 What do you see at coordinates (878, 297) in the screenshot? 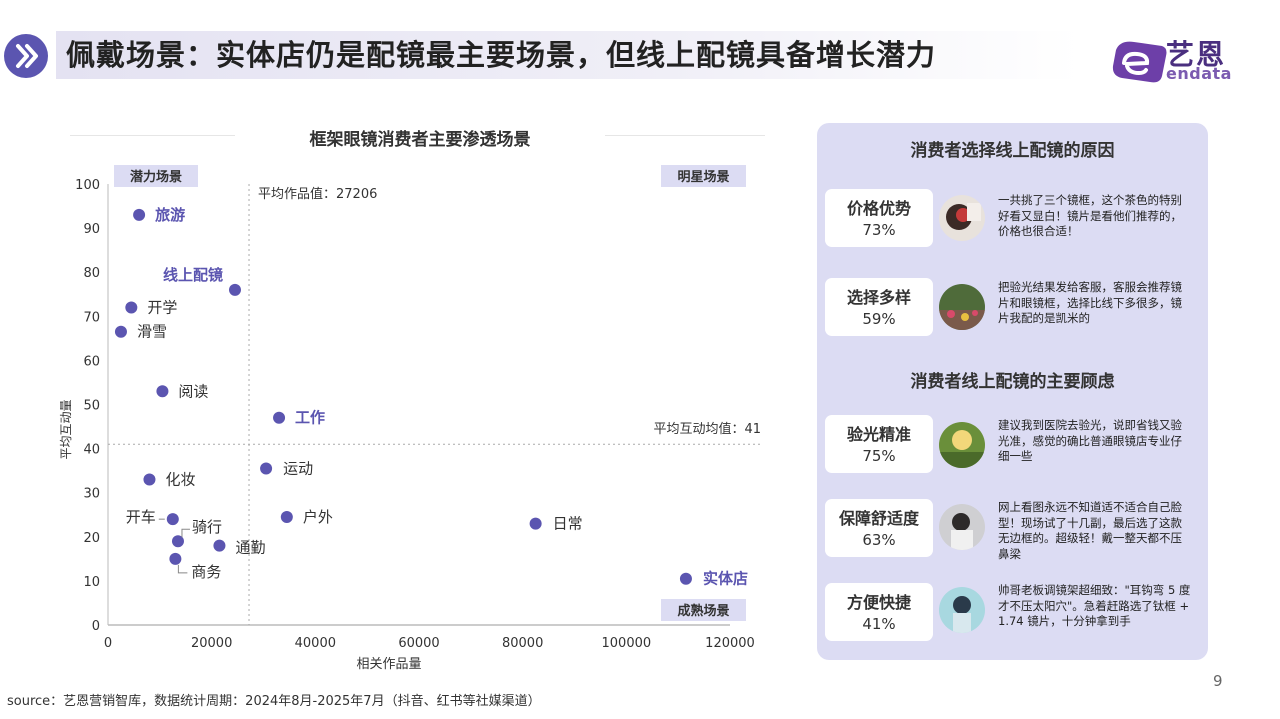
I see `reason-label: 选择多样` at bounding box center [878, 297].